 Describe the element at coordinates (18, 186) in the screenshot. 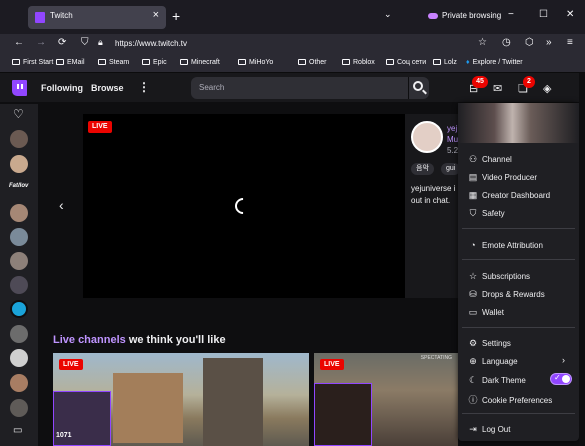

I see `sidebar-channel-avatar: Fat/lov` at that location.